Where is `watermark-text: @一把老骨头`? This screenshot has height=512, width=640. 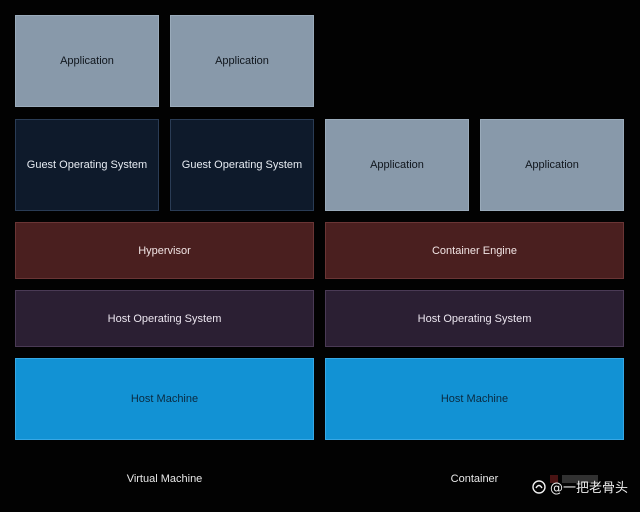 watermark-text: @一把老骨头 is located at coordinates (588, 488).